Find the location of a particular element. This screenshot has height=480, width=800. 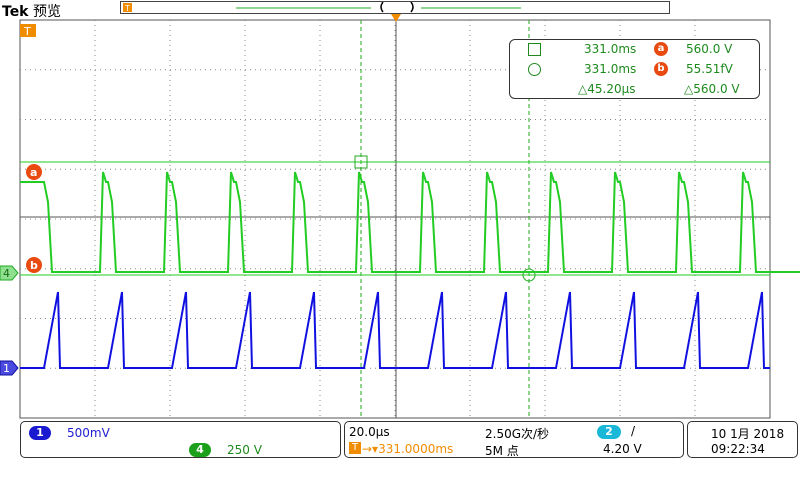

ch4-badge: 4 is located at coordinates (200, 450).